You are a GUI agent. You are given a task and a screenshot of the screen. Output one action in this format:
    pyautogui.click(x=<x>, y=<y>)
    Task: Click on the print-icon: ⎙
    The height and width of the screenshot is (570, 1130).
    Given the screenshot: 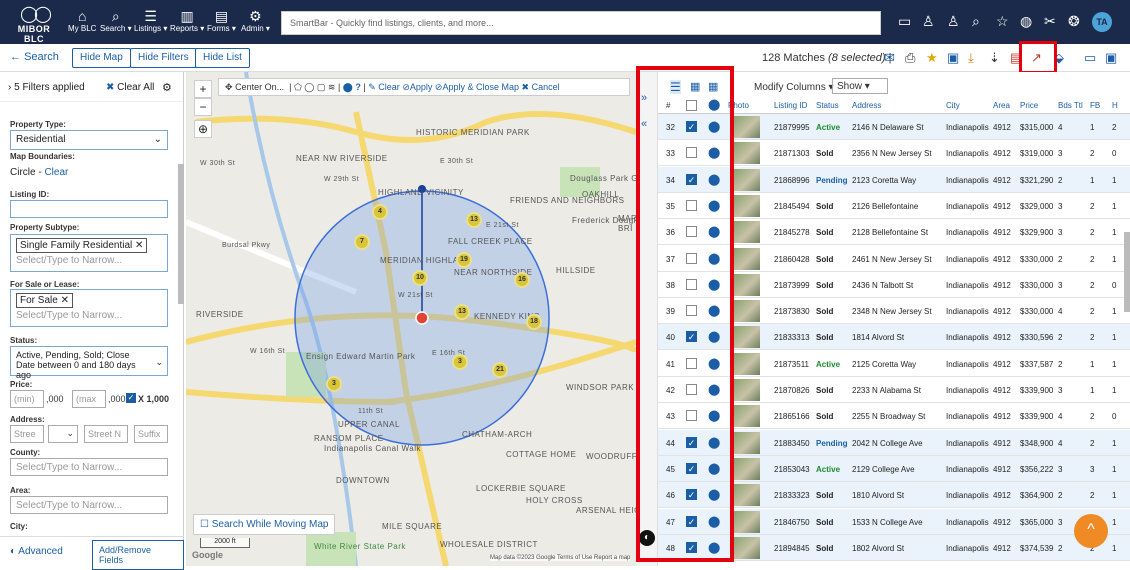 What is the action you would take?
    pyautogui.click(x=910, y=58)
    